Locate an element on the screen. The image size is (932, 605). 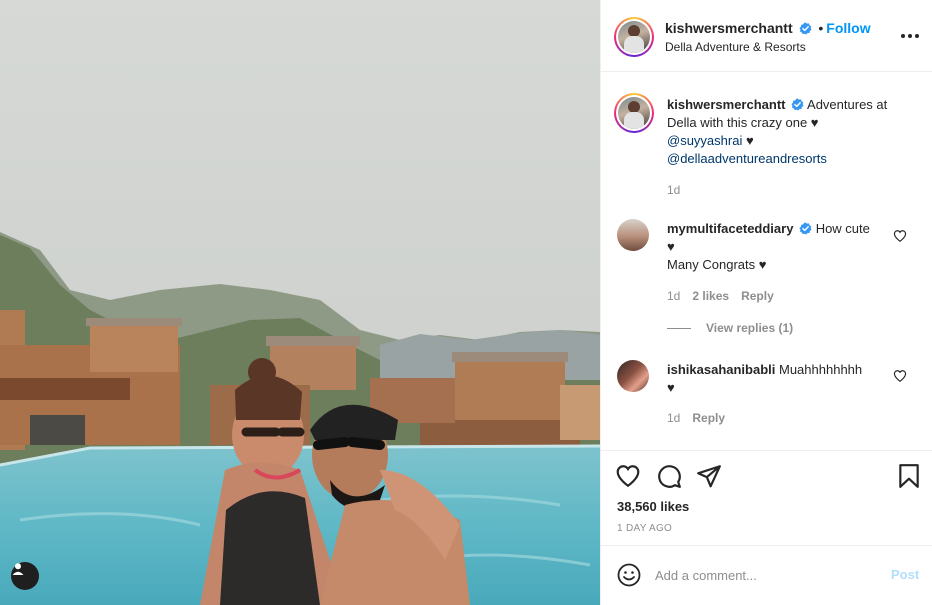
user-tag-button is located at coordinates (25, 576).